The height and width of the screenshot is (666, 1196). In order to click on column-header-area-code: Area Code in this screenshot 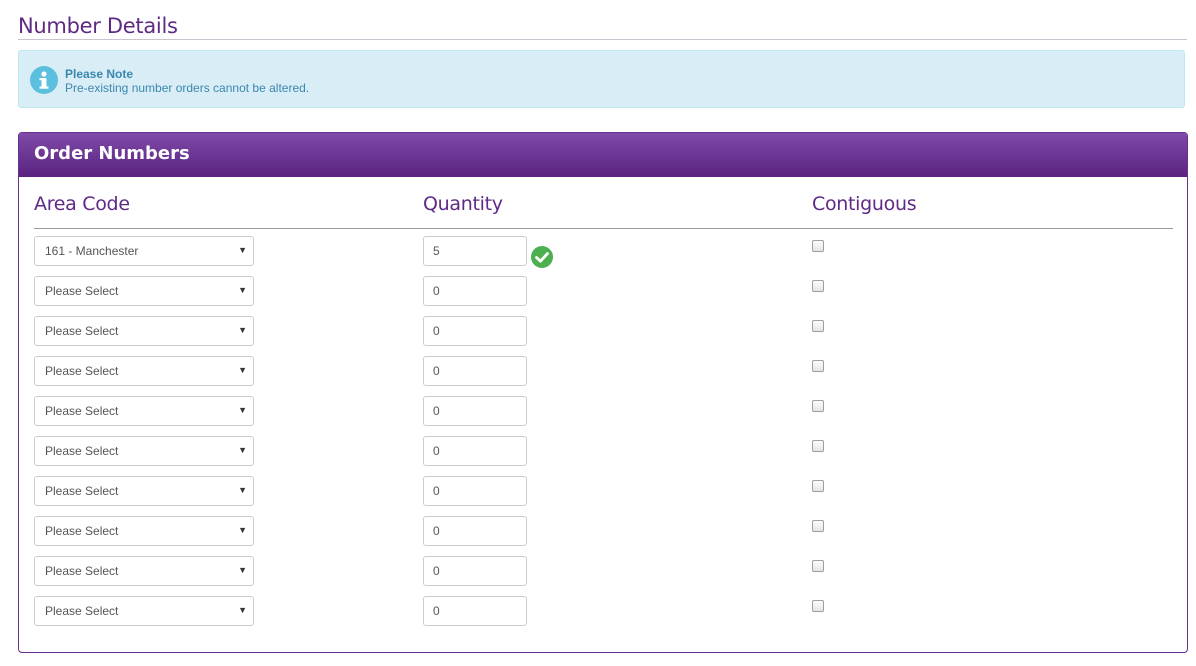, I will do `click(82, 204)`.